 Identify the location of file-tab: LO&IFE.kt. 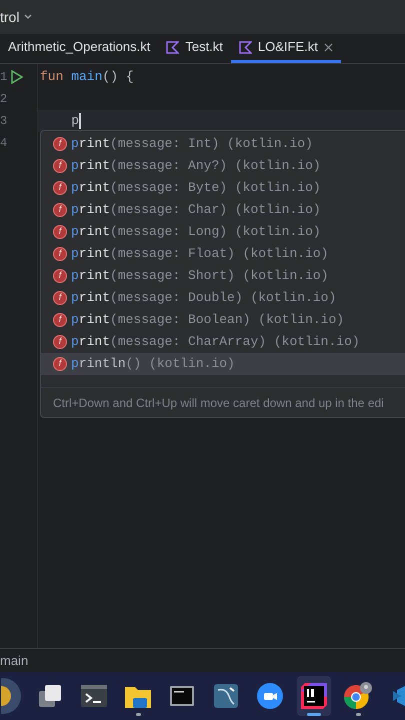
(285, 48).